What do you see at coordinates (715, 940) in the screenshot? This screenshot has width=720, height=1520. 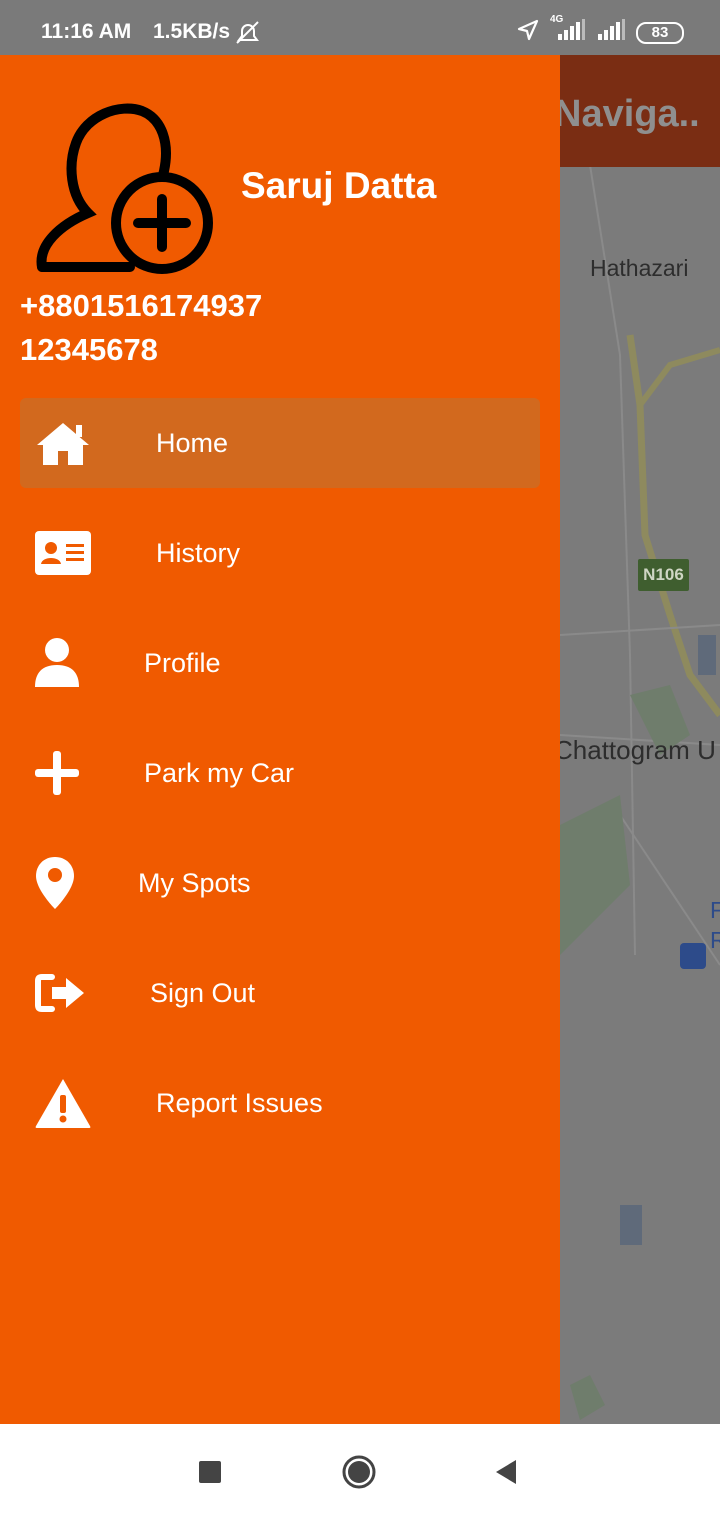 I see `map-label-r: R` at bounding box center [715, 940].